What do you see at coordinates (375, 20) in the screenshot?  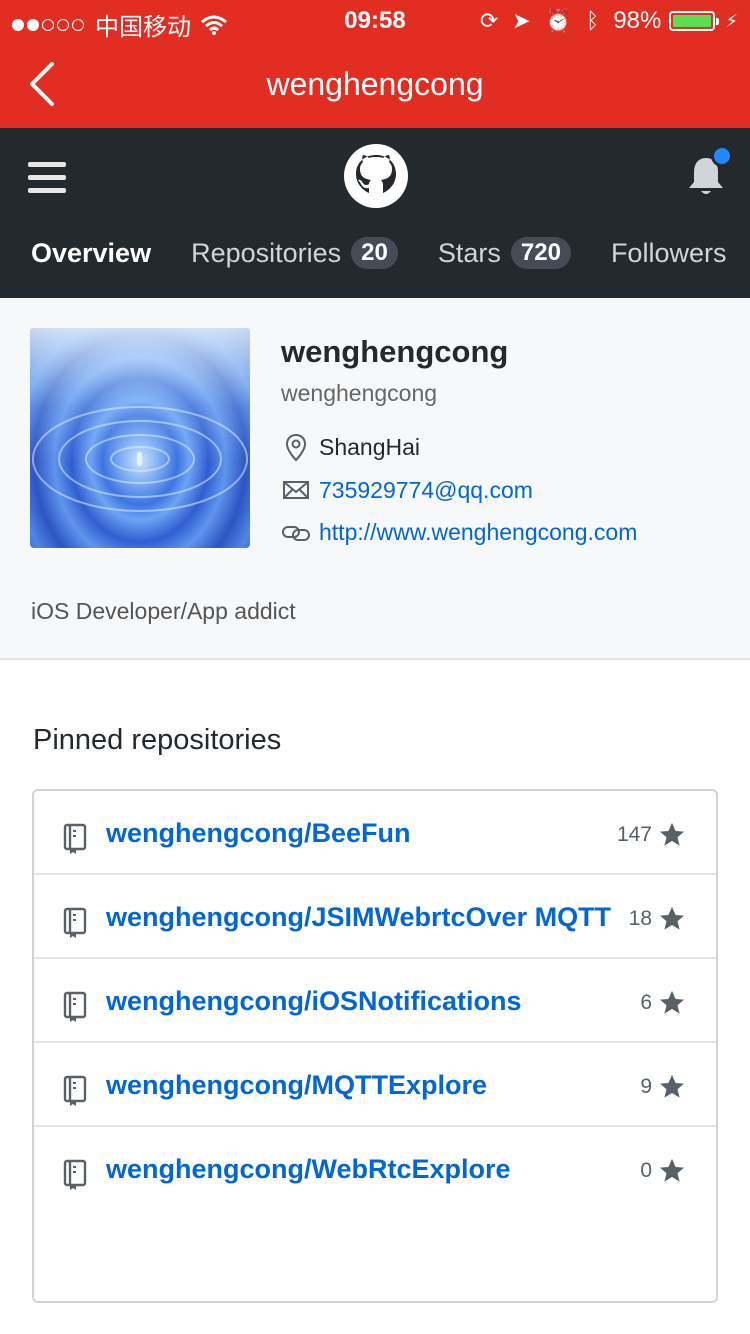 I see `status-bar: 中国移动 09:58 ⟳ ➤ ⏰ ᛒ 98% ⚡` at bounding box center [375, 20].